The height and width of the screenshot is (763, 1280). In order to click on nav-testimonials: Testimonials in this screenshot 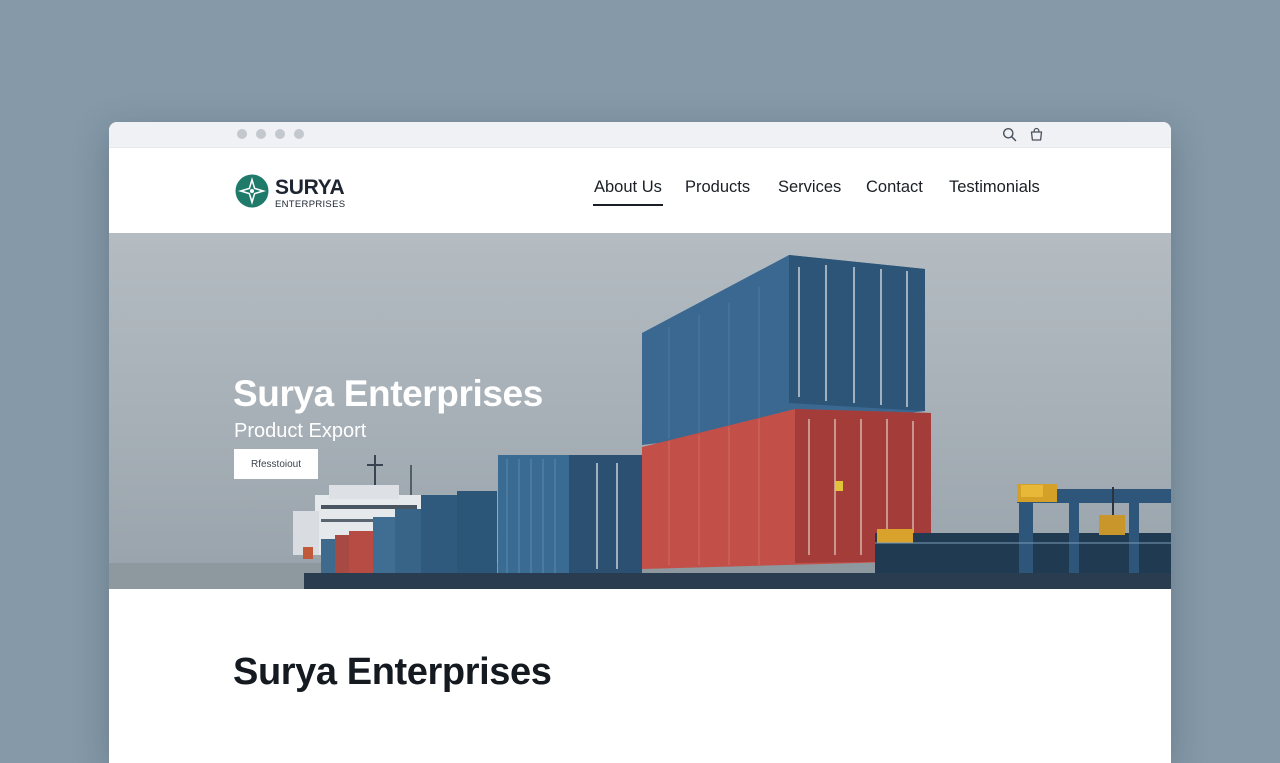, I will do `click(994, 187)`.